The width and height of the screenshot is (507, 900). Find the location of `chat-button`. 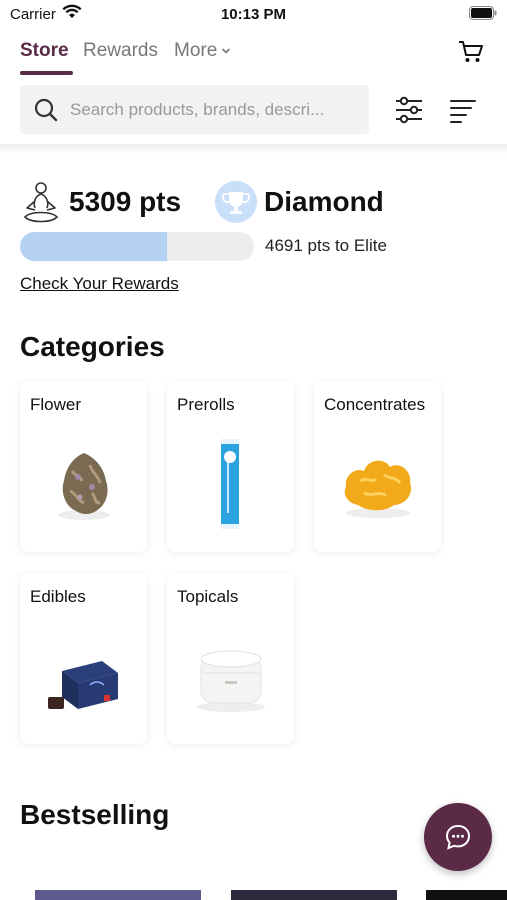

chat-button is located at coordinates (458, 837).